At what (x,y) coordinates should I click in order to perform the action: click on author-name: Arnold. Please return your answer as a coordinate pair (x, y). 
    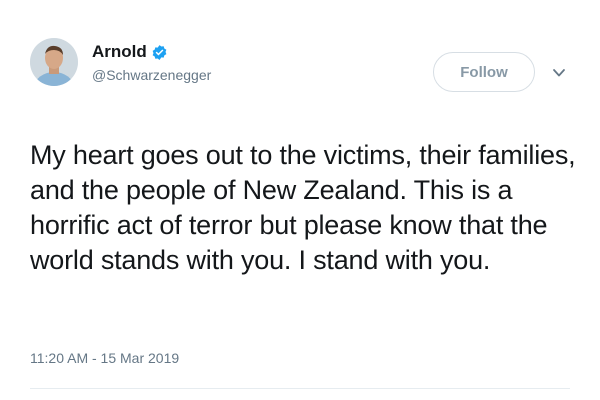
    Looking at the image, I should click on (130, 52).